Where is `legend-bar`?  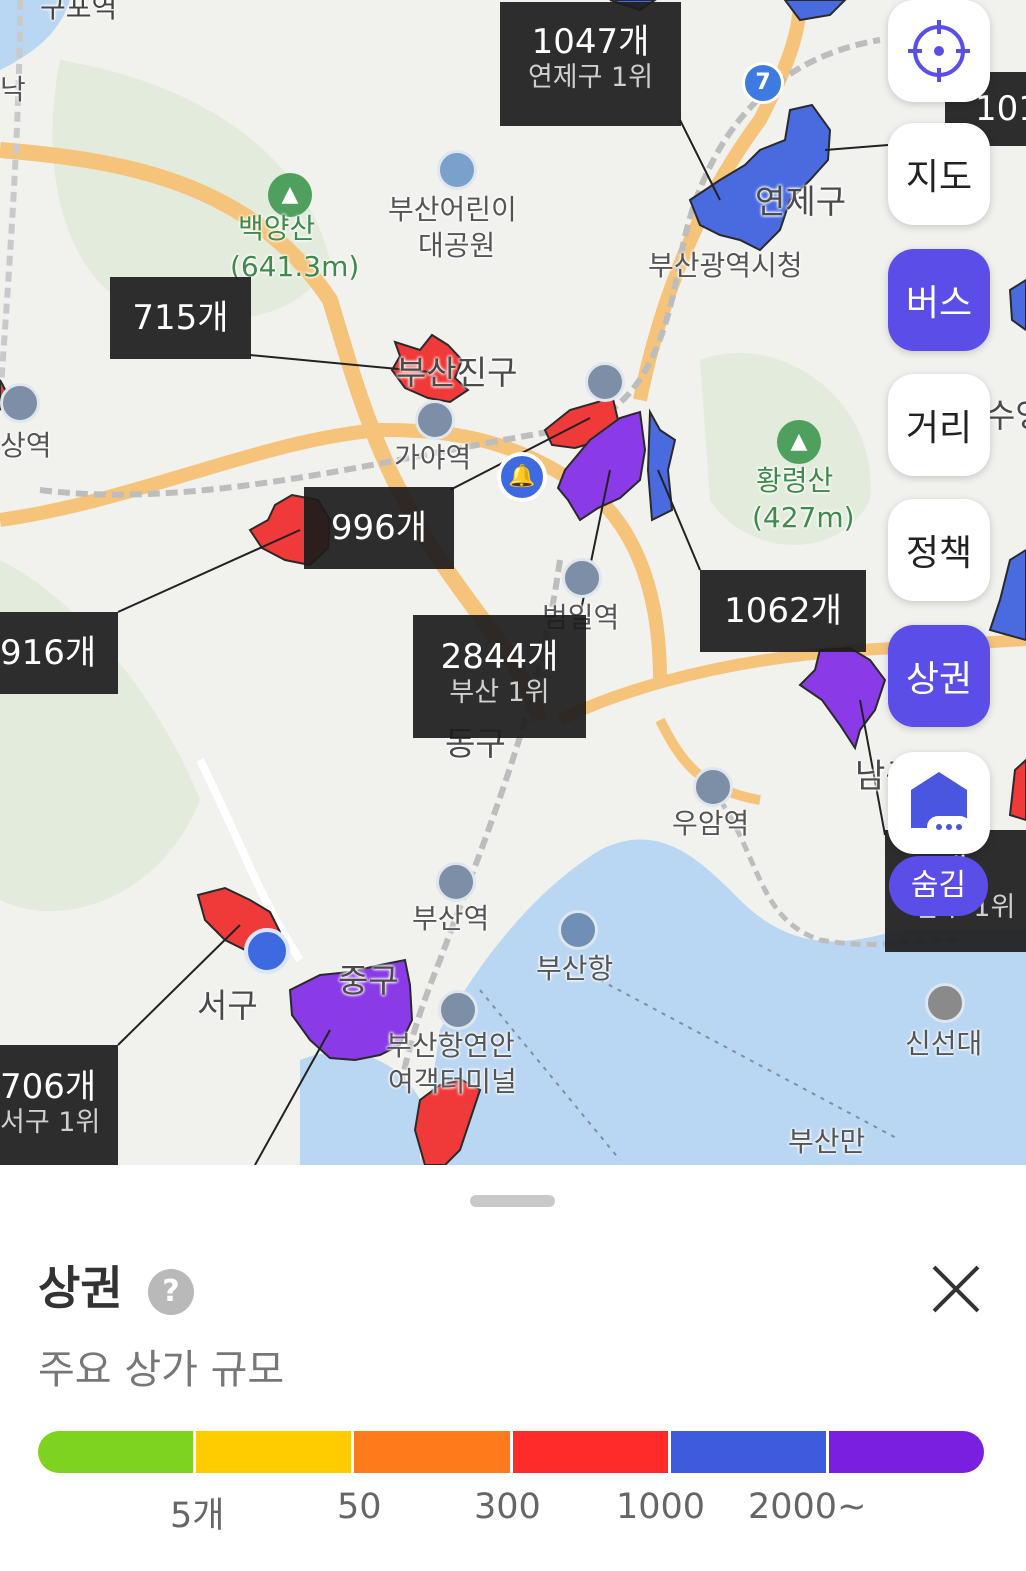 legend-bar is located at coordinates (511, 1452).